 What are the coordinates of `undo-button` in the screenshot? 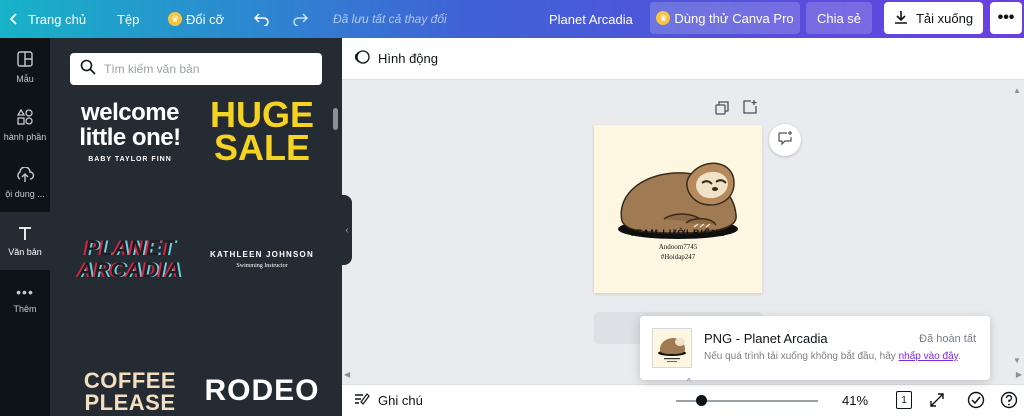 It's located at (262, 19).